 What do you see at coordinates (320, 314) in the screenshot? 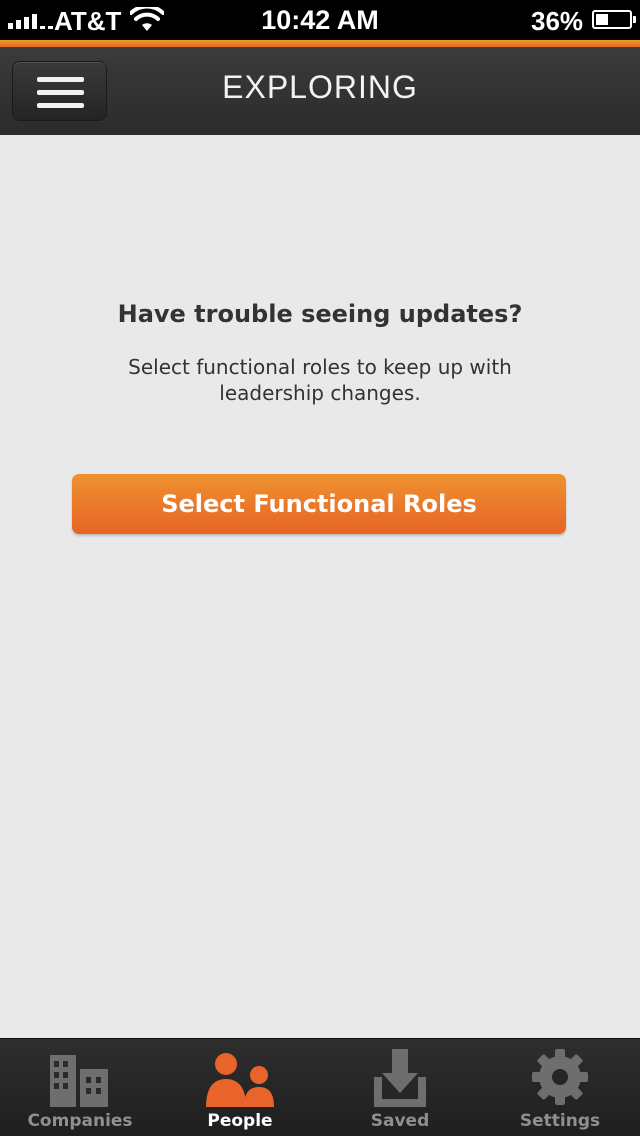
I see `empty-state-heading: Have trouble seeing updates?` at bounding box center [320, 314].